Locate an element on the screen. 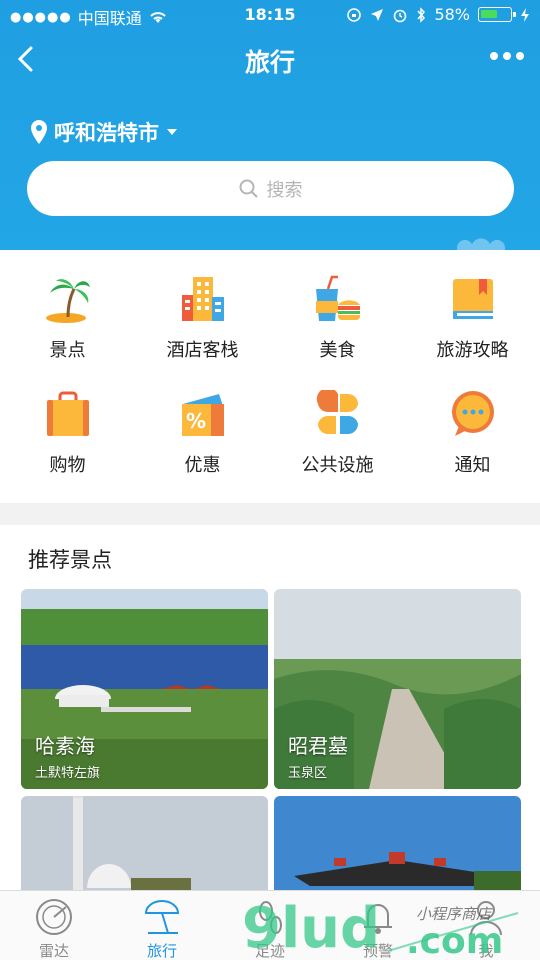 This screenshot has height=960, width=540. status-bar: ●●●●● 中国联通 18:15 58% is located at coordinates (270, 16).